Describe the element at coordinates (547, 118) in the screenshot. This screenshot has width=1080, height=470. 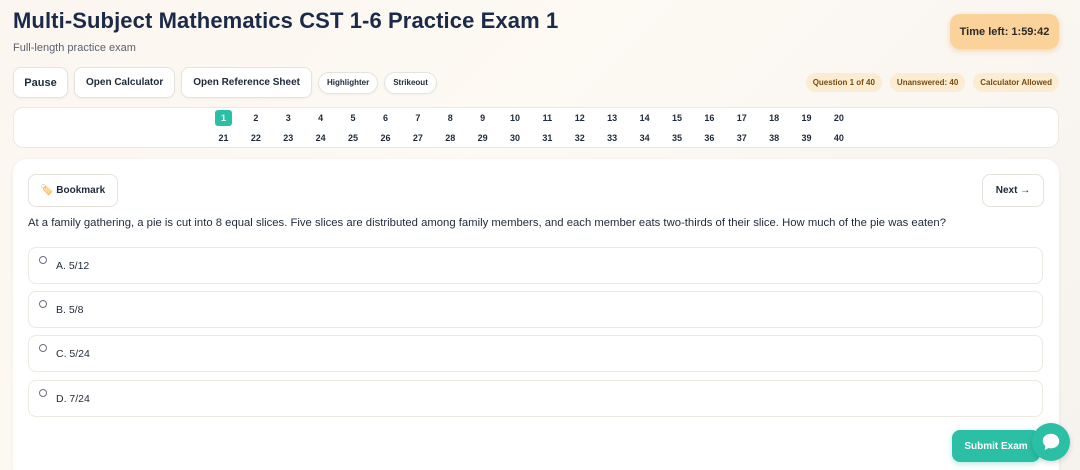
I see `question-nav-button: 11` at that location.